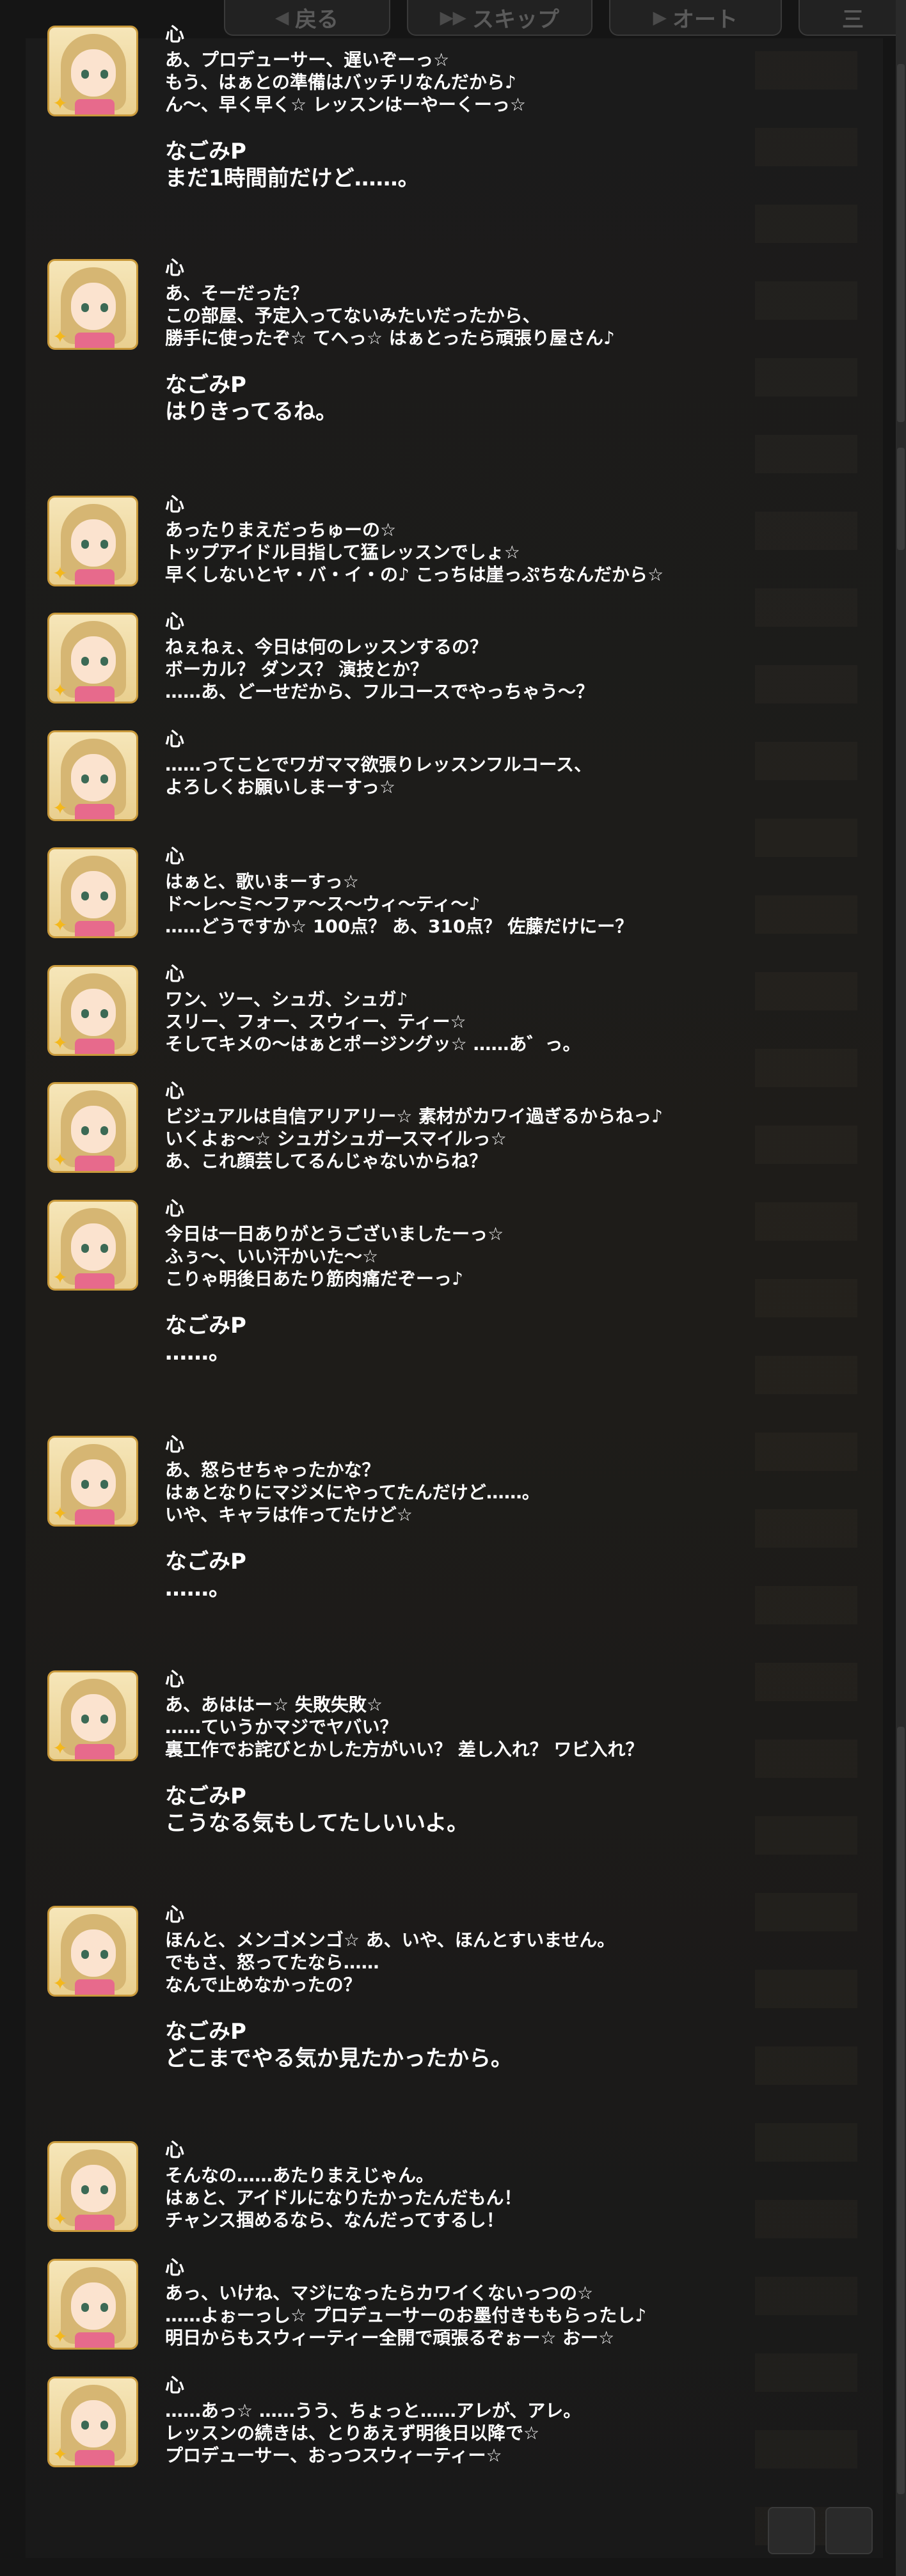 This screenshot has width=906, height=2576. Describe the element at coordinates (353, 315) in the screenshot. I see `dialogue-line: この部屋、予定入ってないみたいだったから、` at that location.